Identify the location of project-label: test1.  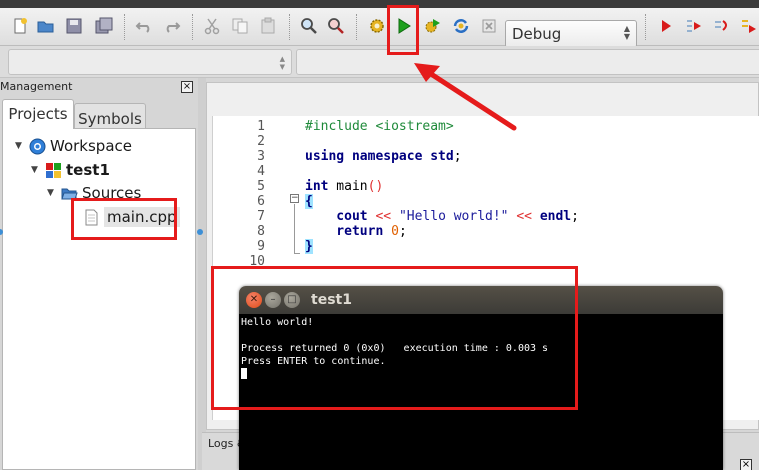
(88, 170).